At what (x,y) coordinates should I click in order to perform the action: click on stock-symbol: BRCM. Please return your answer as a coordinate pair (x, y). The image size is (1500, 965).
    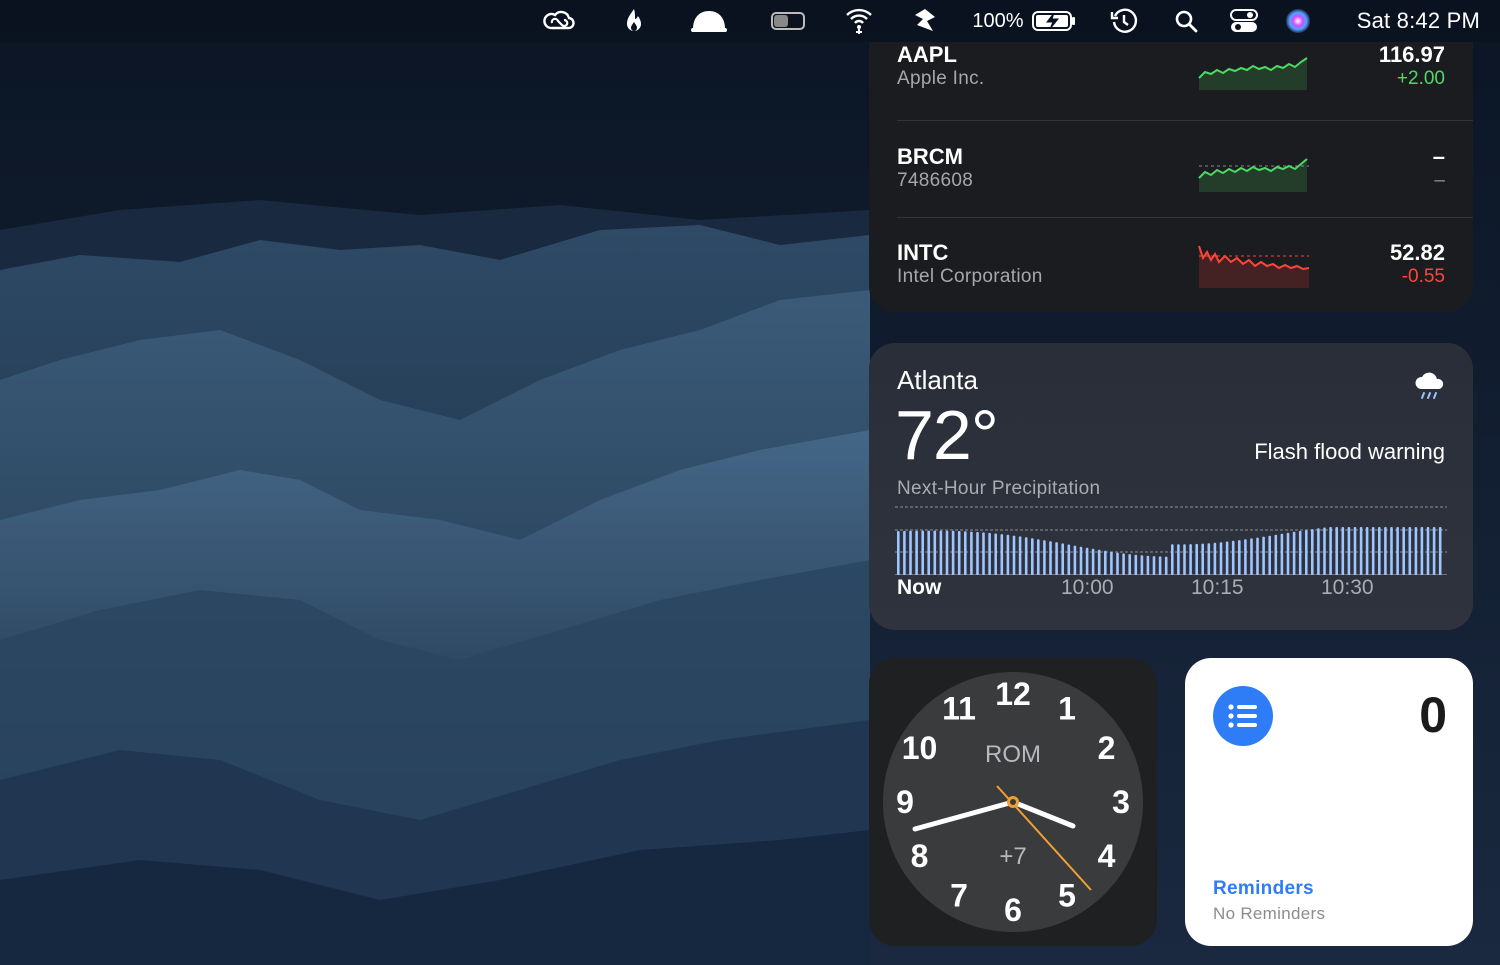
    Looking at the image, I should click on (930, 156).